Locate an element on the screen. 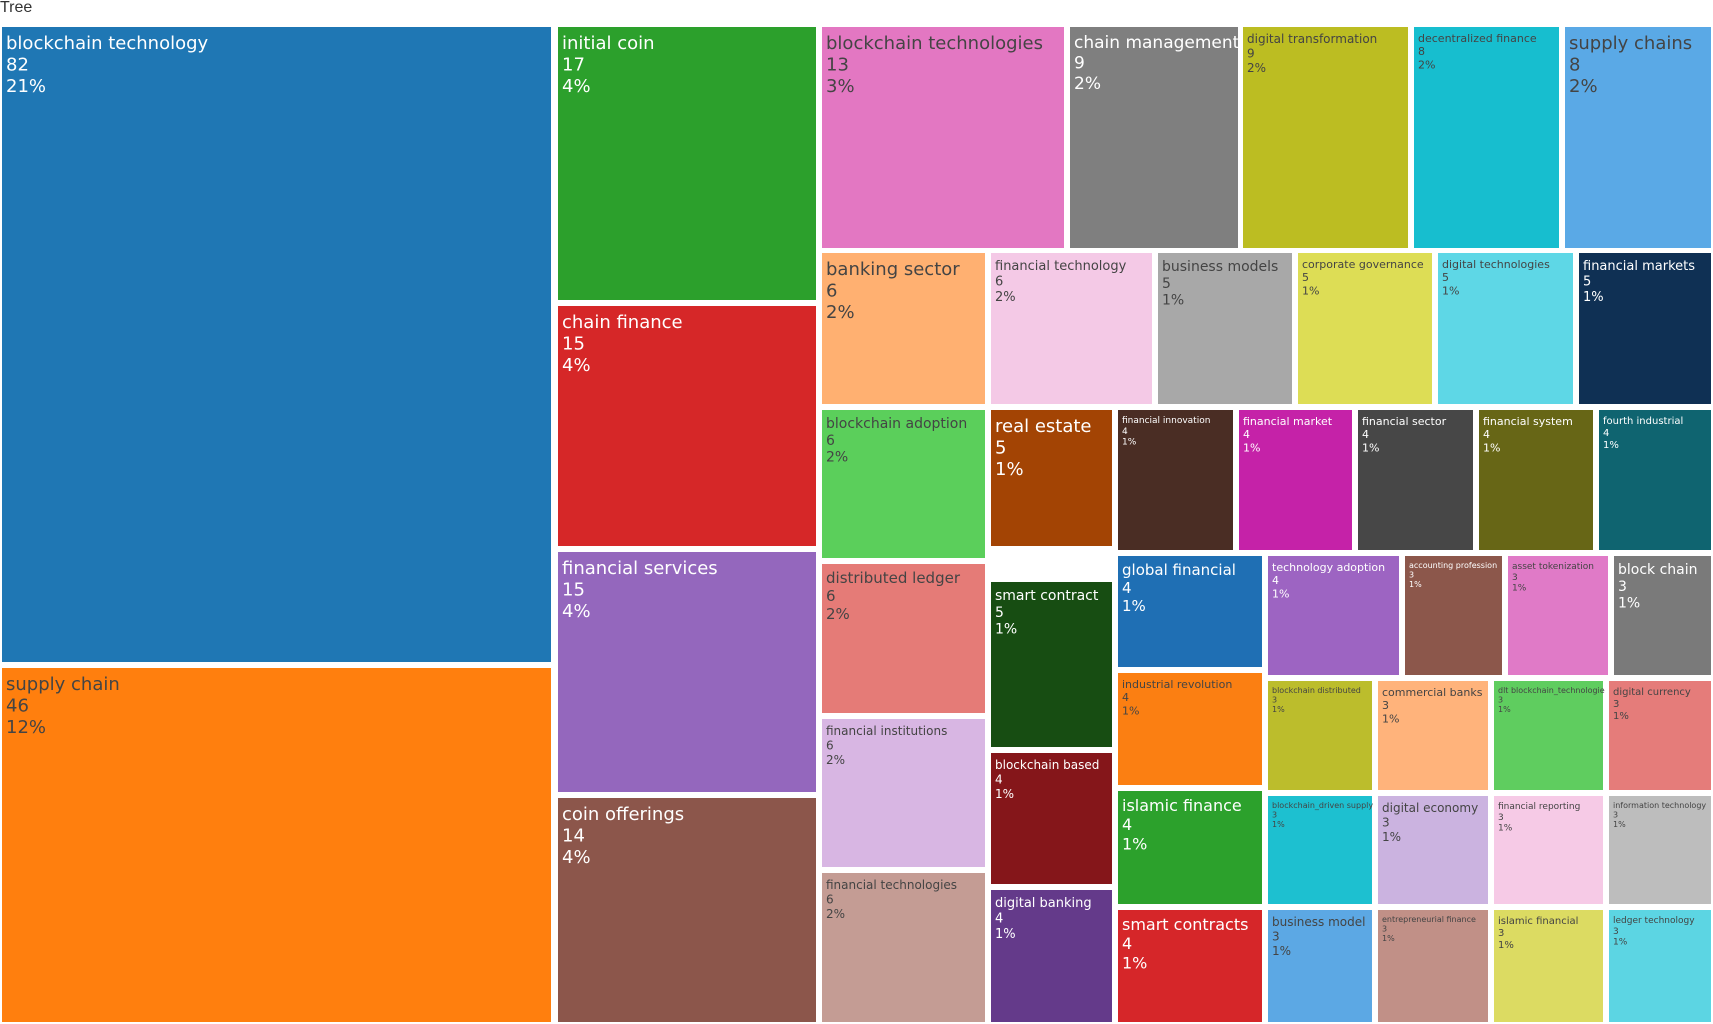  treemap-tile-decentralized-finance: decentralized finance82% is located at coordinates (1486, 137).